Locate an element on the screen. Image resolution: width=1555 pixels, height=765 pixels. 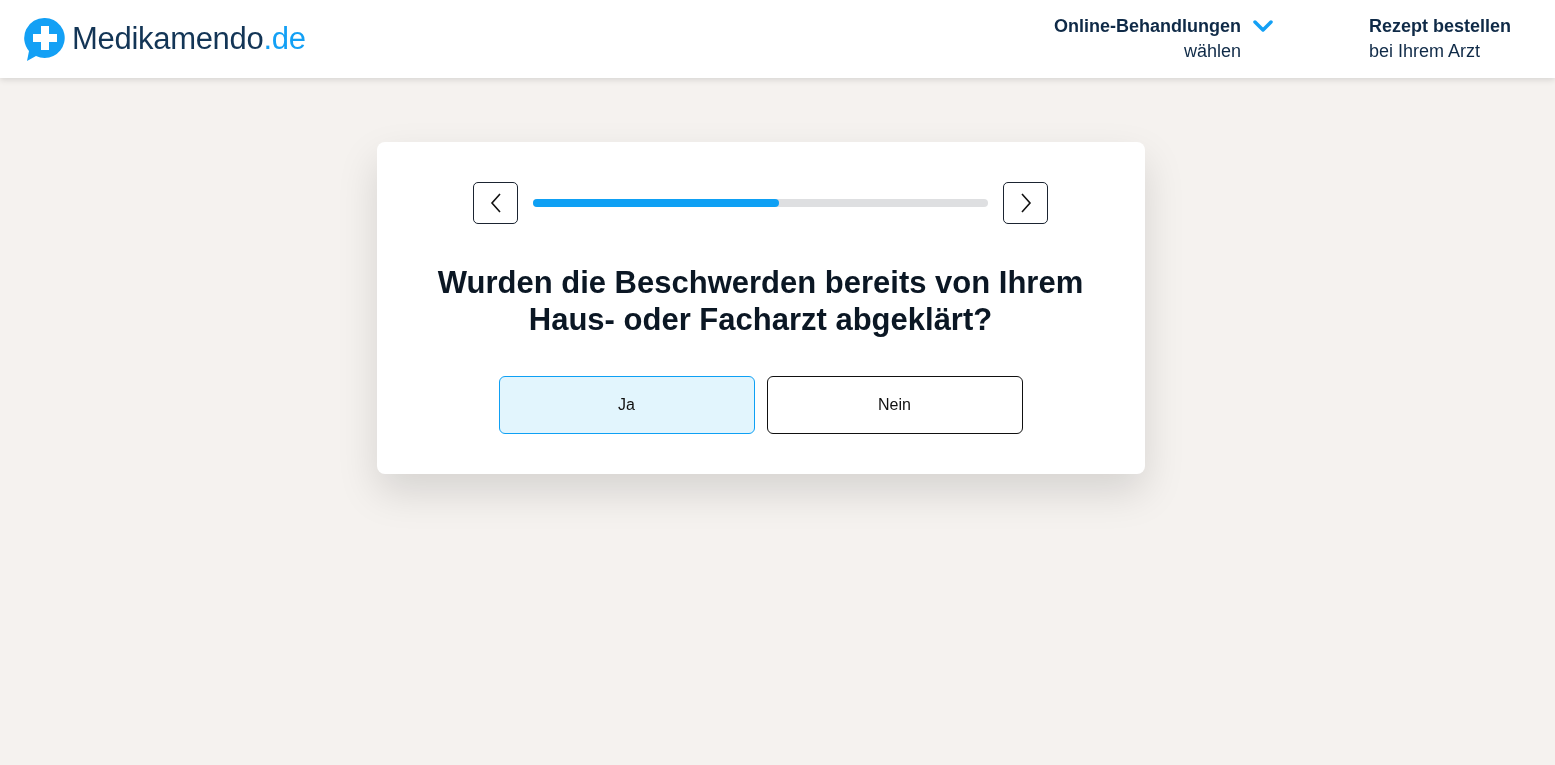
back-button is located at coordinates (495, 203).